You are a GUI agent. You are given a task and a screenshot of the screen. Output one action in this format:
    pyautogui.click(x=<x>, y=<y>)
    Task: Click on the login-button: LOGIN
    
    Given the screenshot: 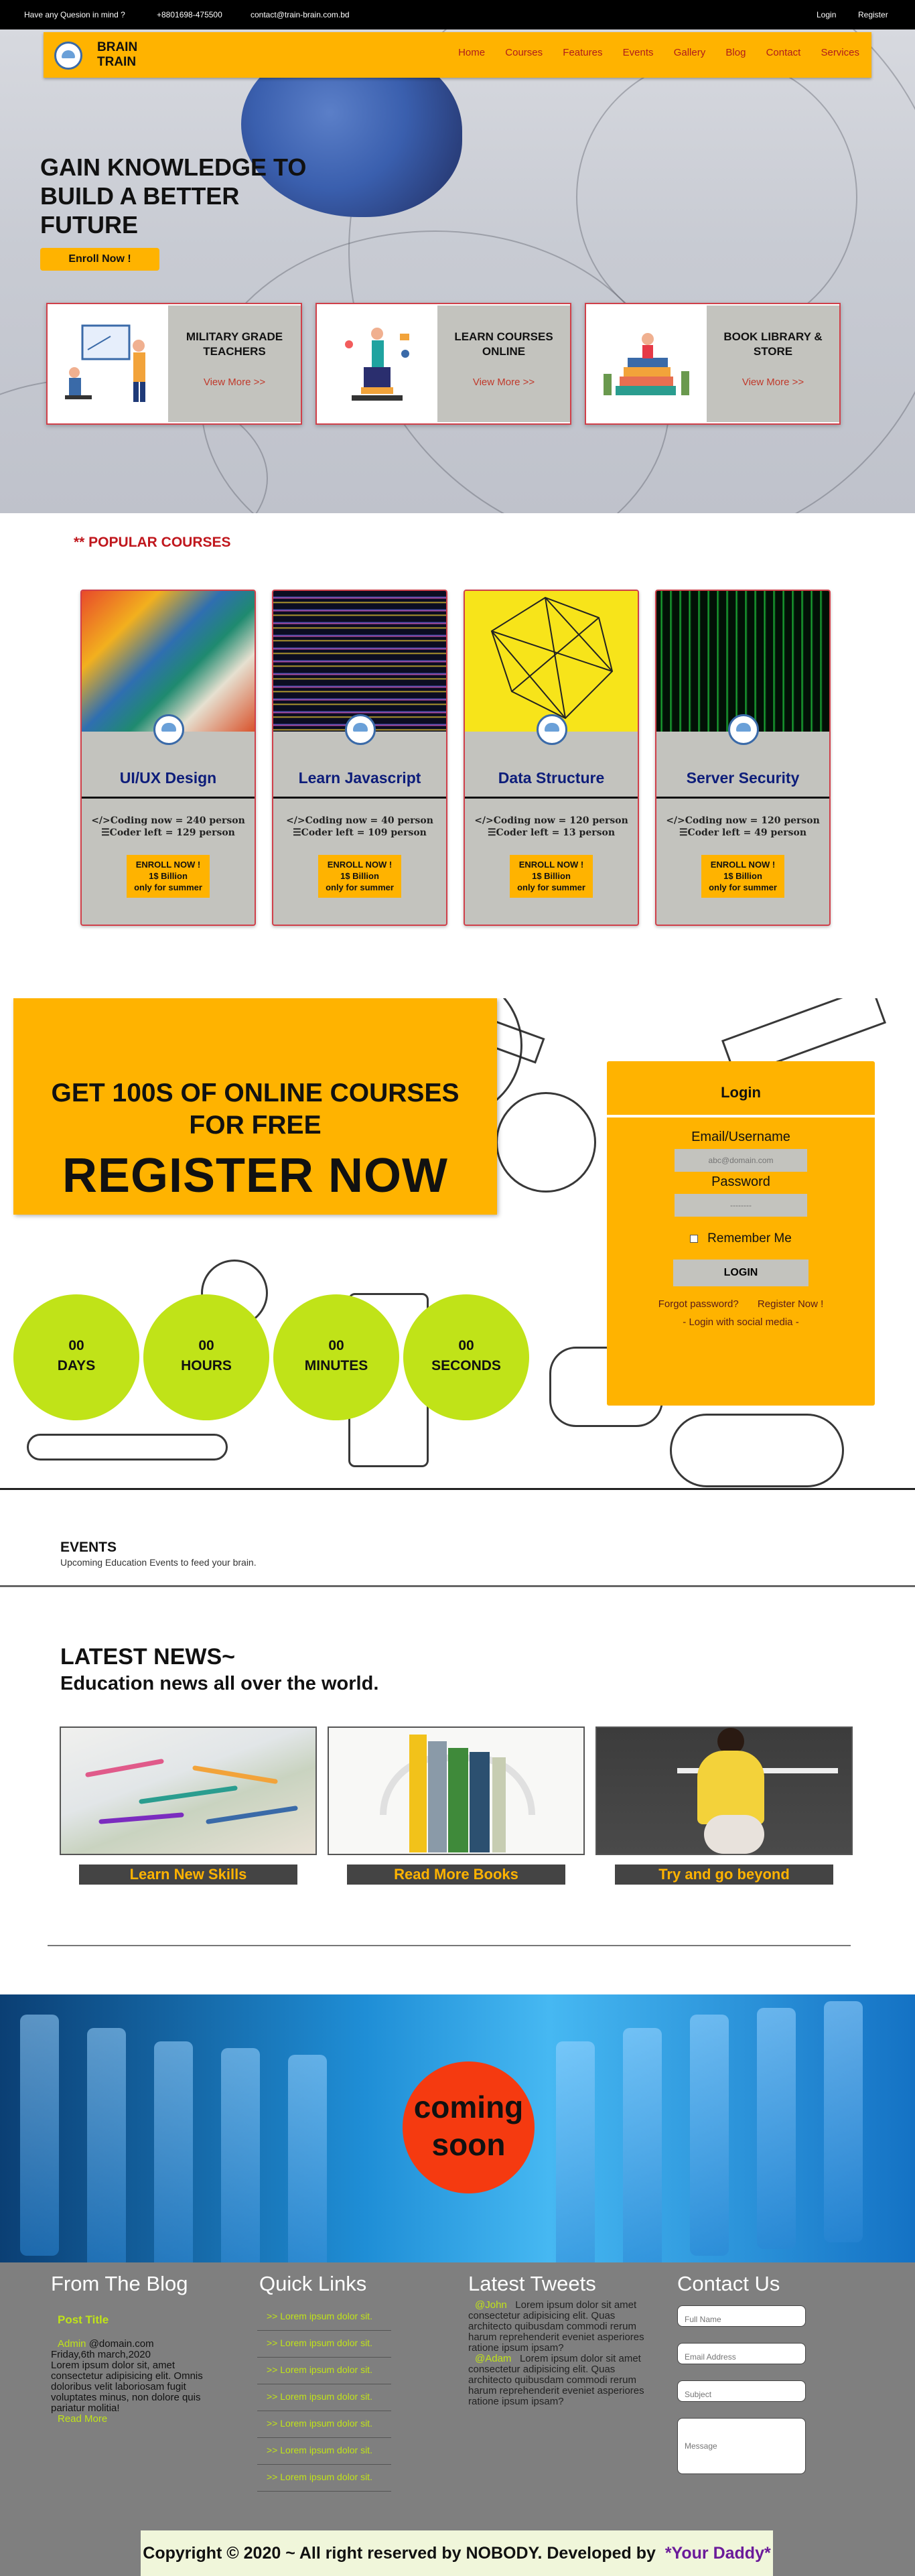 What is the action you would take?
    pyautogui.click(x=740, y=1273)
    